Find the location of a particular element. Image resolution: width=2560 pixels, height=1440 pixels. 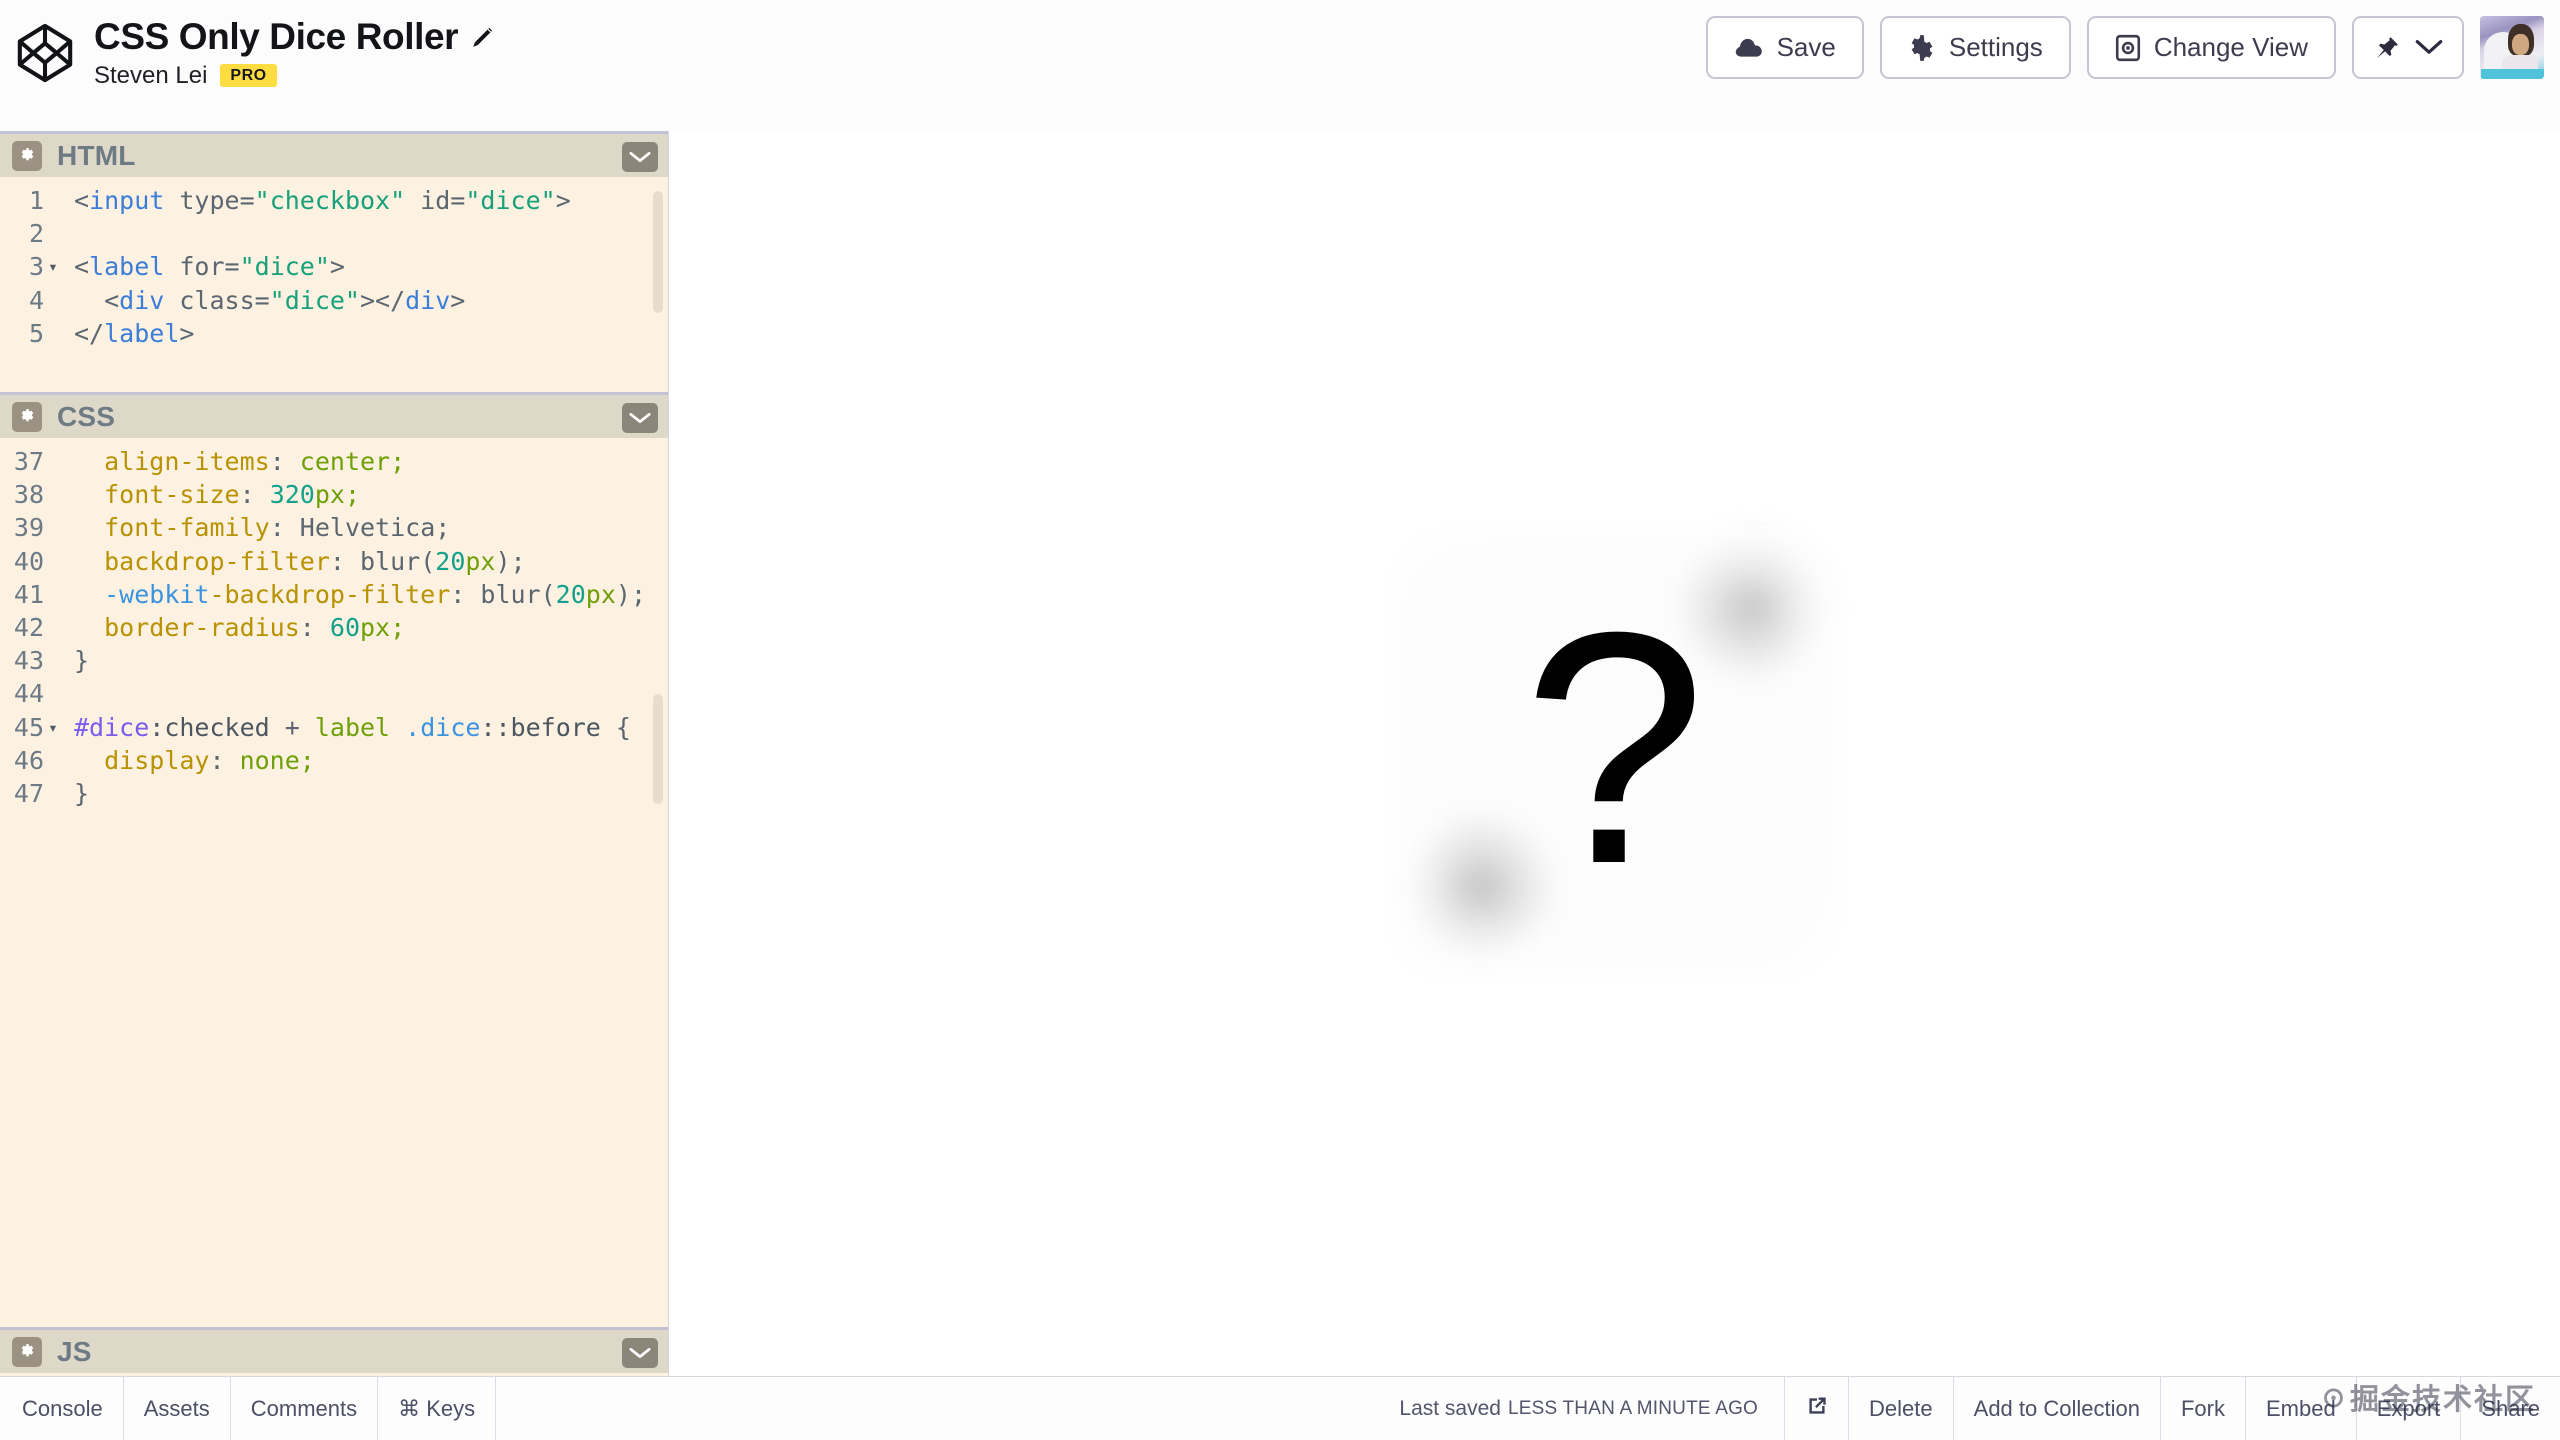

layout-display-icon is located at coordinates (2128, 48).